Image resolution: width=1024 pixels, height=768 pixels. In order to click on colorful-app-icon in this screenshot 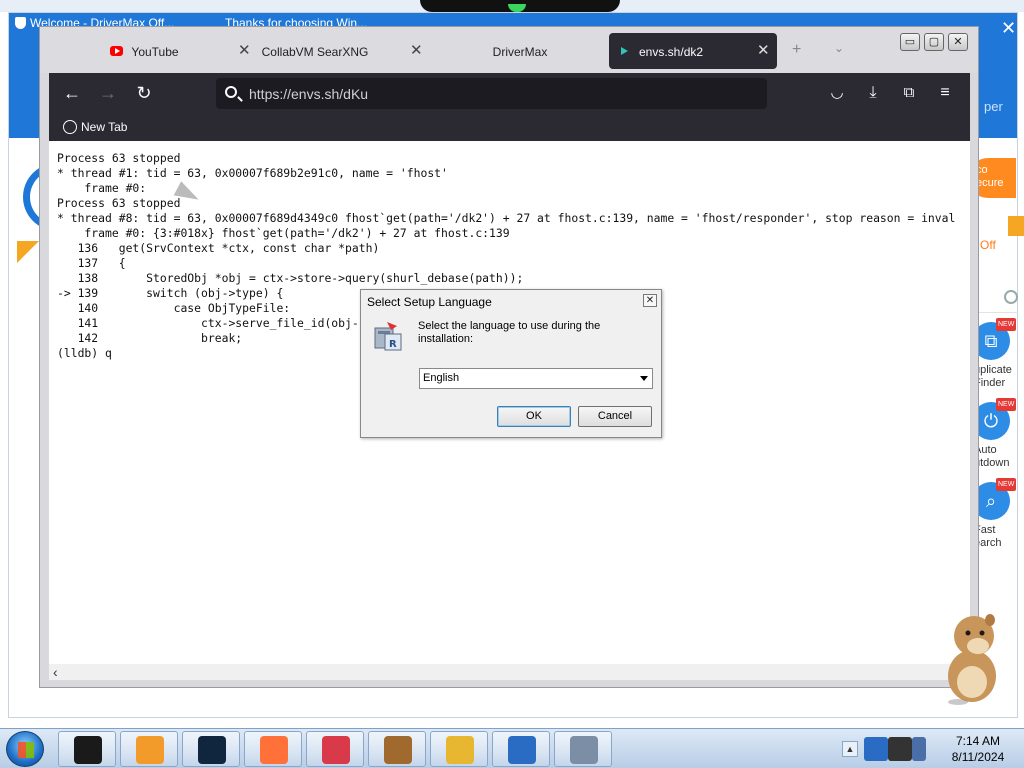, I will do `click(460, 750)`.